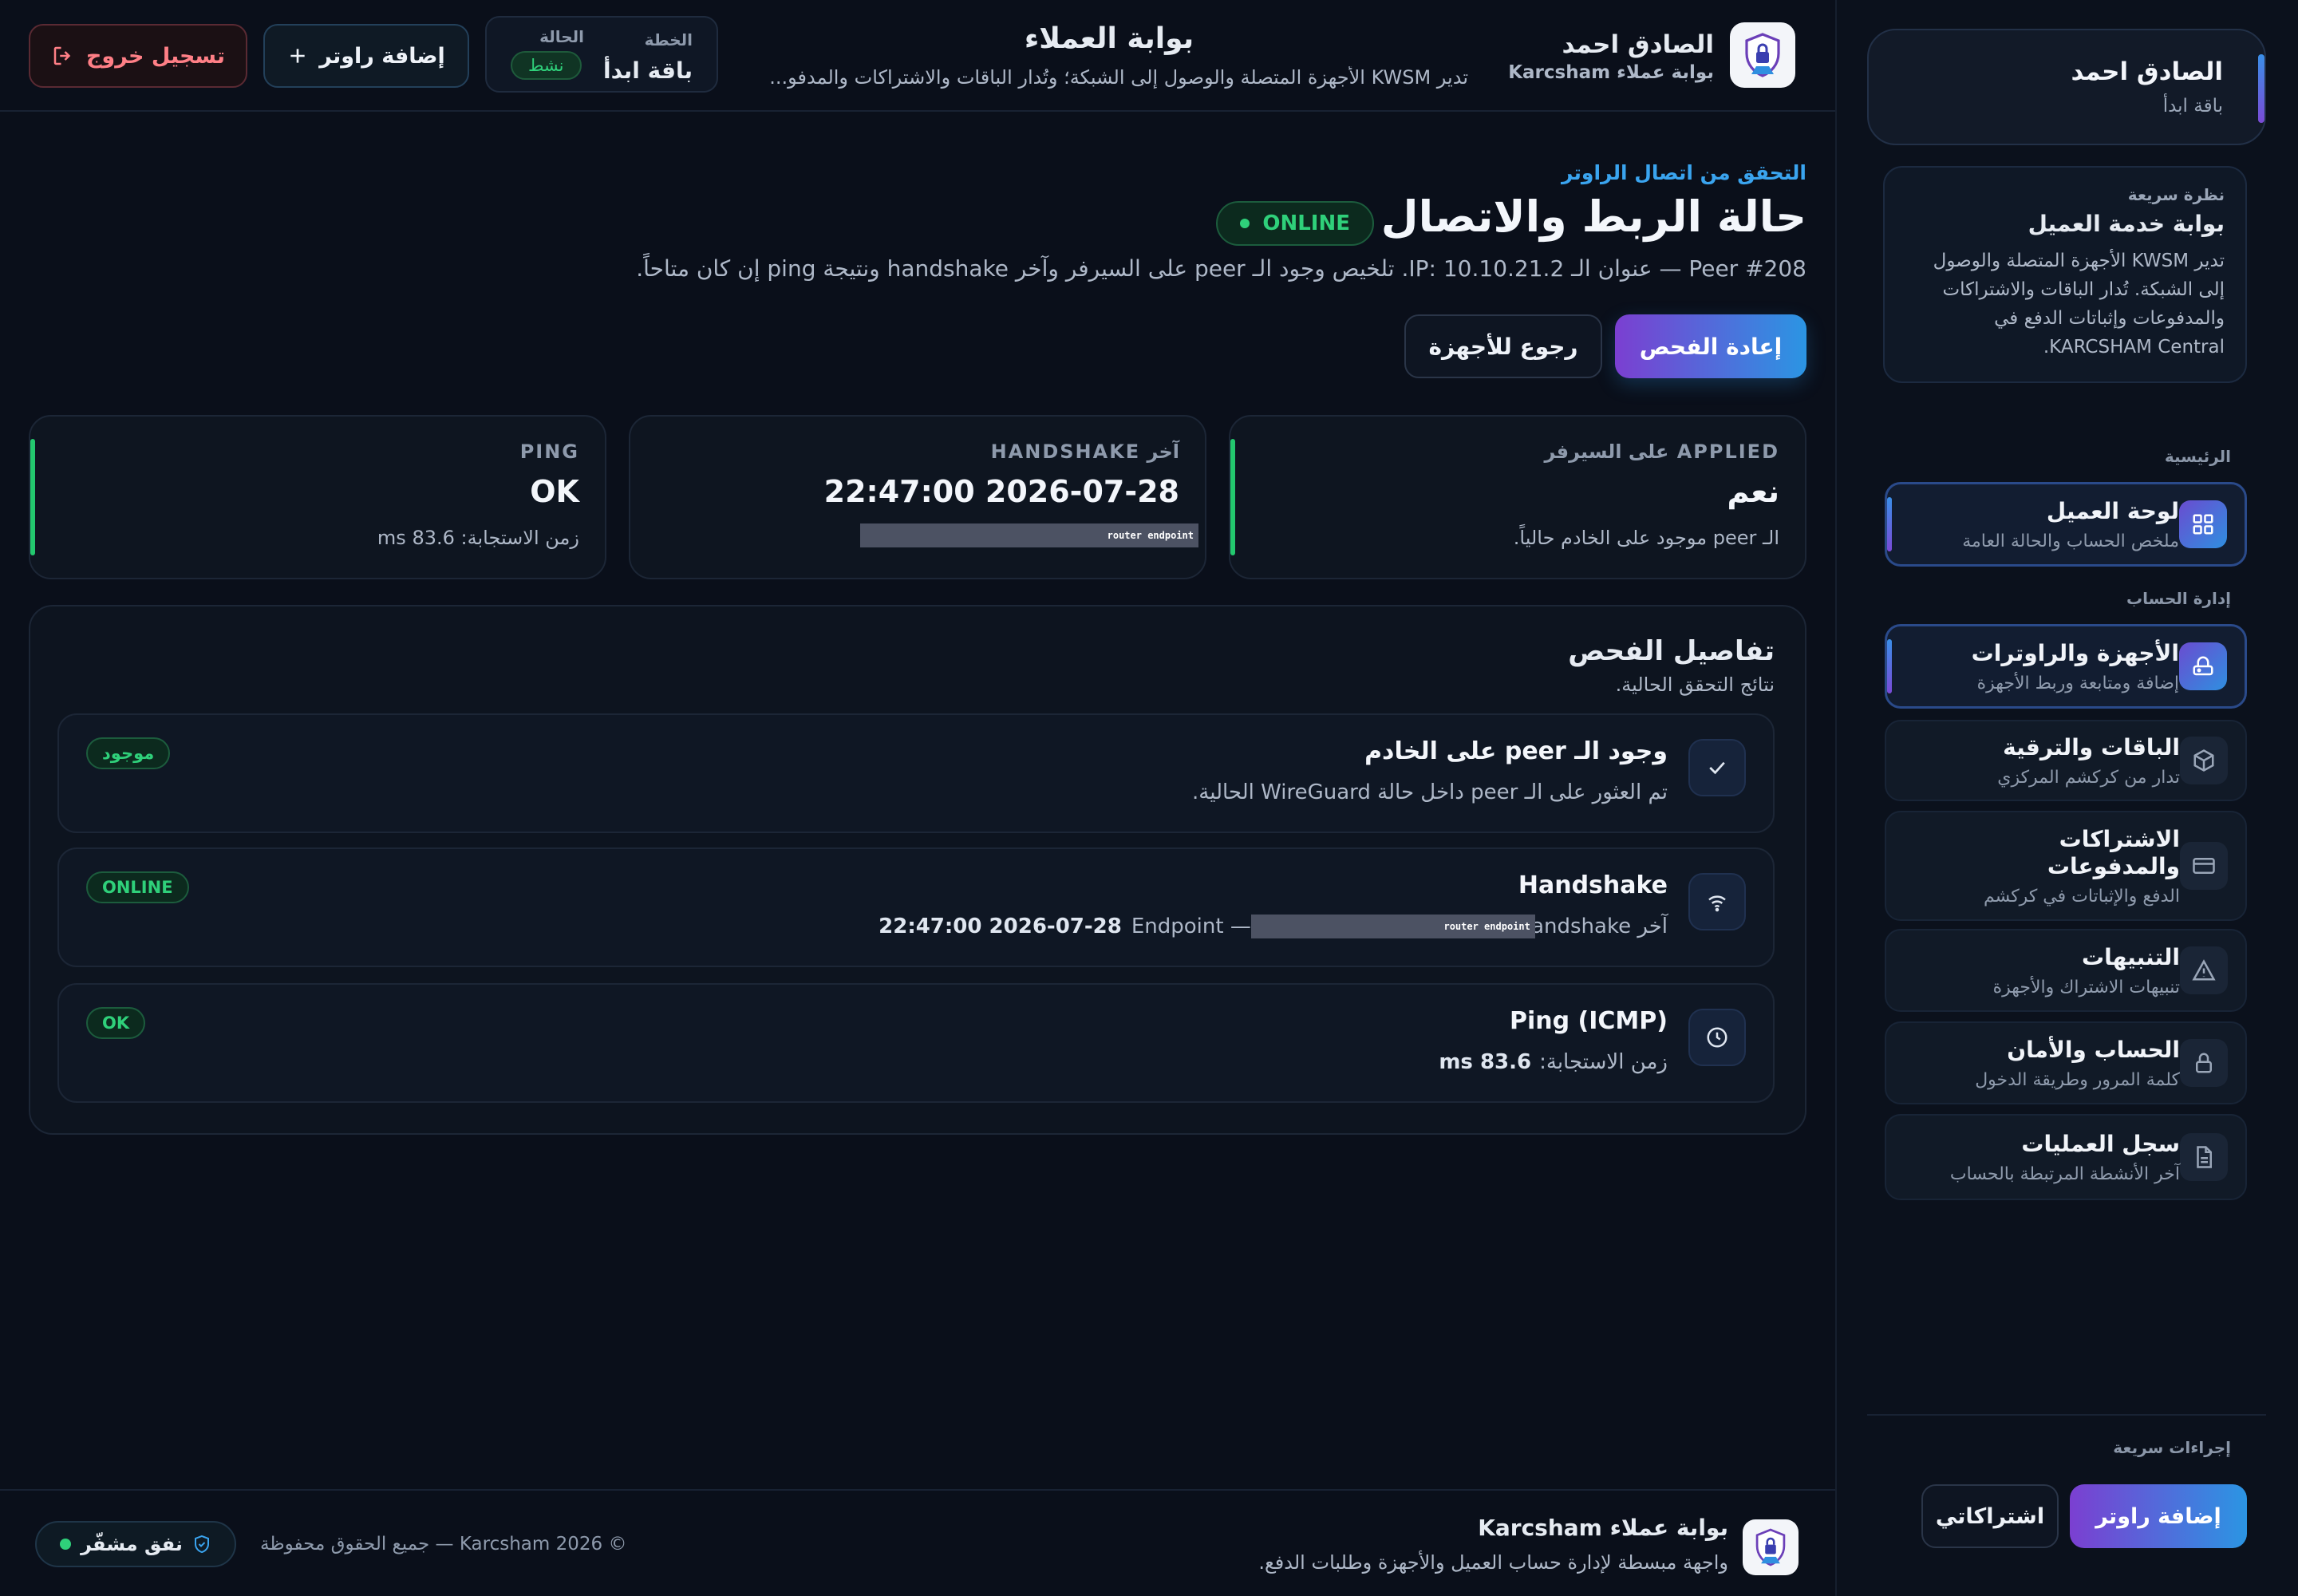  Describe the element at coordinates (1684, 172) in the screenshot. I see `page-kicker: التحقق من اتصال الراوتر` at that location.